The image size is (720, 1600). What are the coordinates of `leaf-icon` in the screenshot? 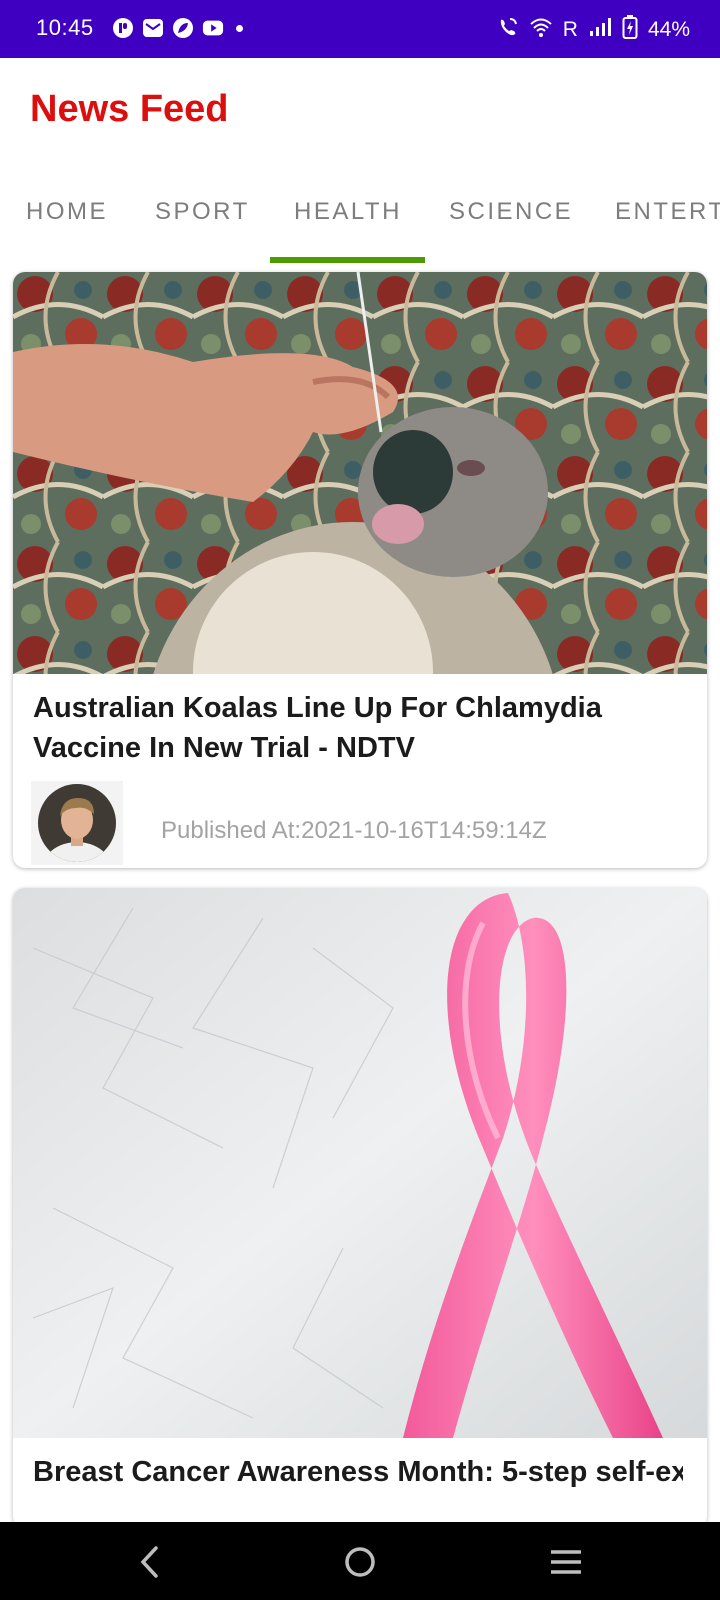 It's located at (183, 28).